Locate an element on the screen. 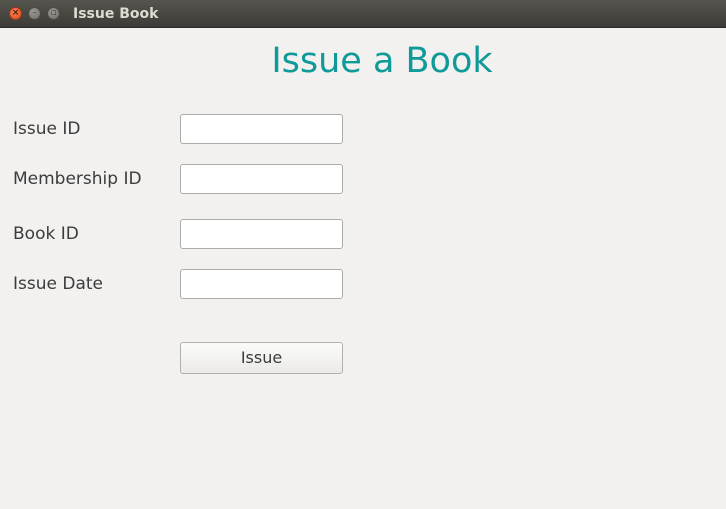 The height and width of the screenshot is (509, 726). close-icon: × is located at coordinates (15, 13).